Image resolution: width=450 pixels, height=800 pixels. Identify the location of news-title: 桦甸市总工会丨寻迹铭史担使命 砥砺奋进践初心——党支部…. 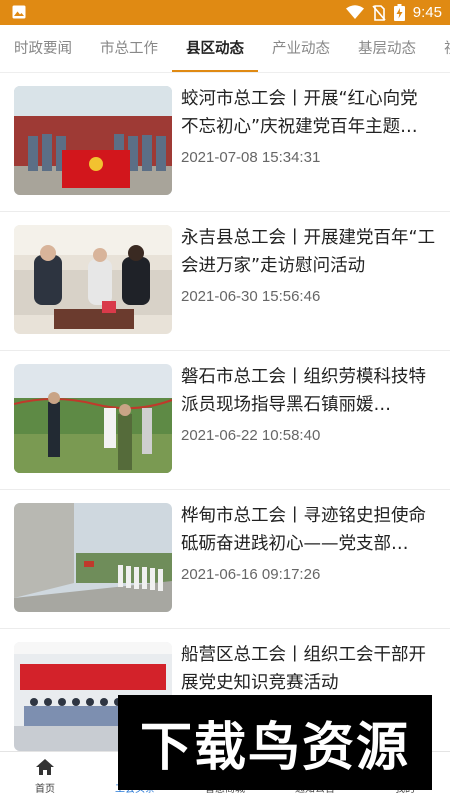
(303, 530).